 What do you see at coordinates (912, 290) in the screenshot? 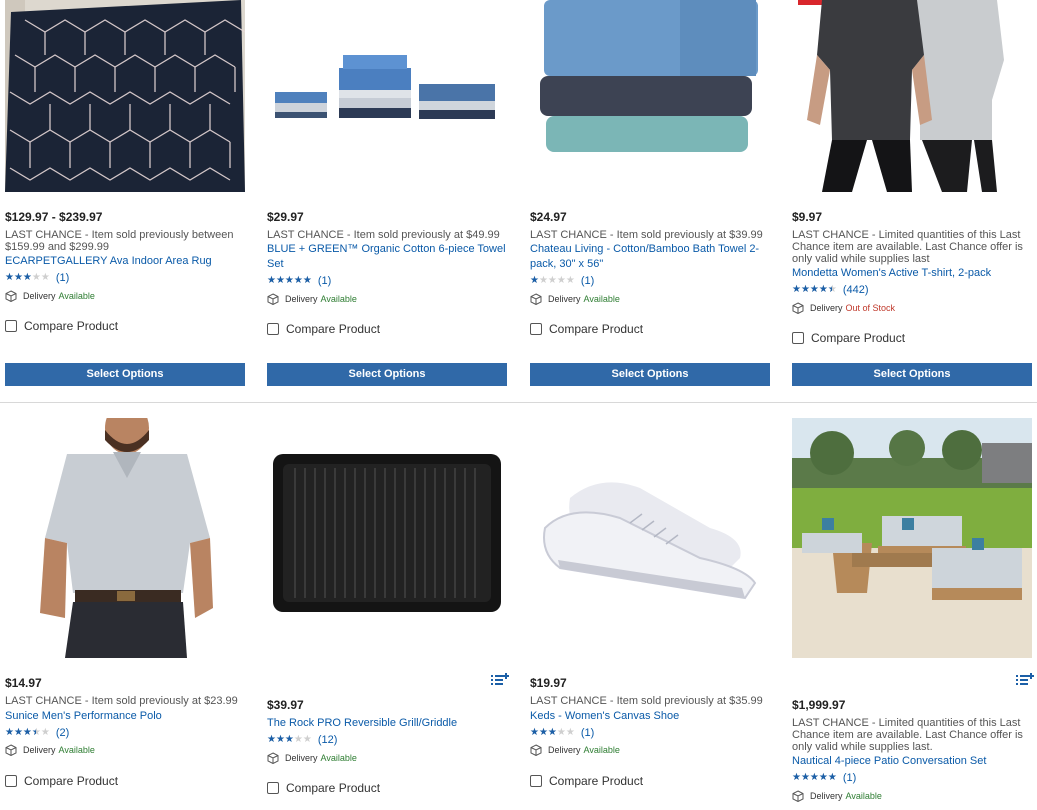
I see `product-rating: ★★★★★★★★★★ (442)` at bounding box center [912, 290].